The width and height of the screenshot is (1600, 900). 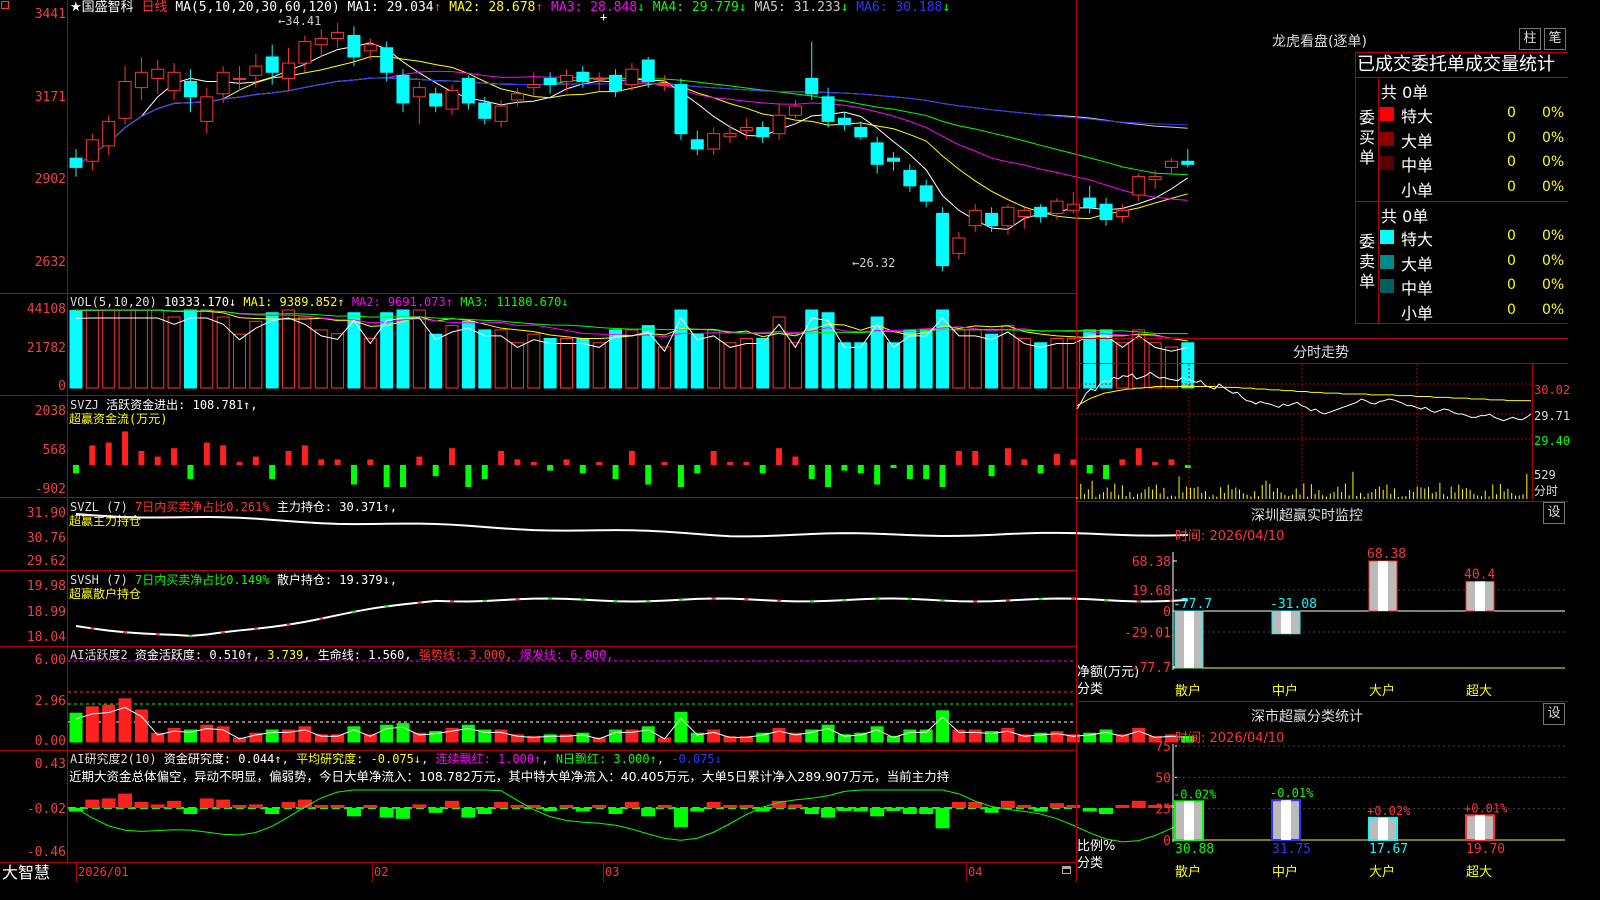 I want to click on classify-bar-change: +0.01%, so click(x=1486, y=808).